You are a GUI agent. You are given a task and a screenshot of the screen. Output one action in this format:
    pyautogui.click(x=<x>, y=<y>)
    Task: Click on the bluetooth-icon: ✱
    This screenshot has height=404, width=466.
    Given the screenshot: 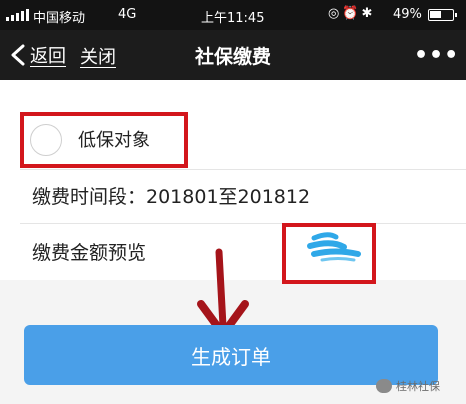 What is the action you would take?
    pyautogui.click(x=368, y=13)
    